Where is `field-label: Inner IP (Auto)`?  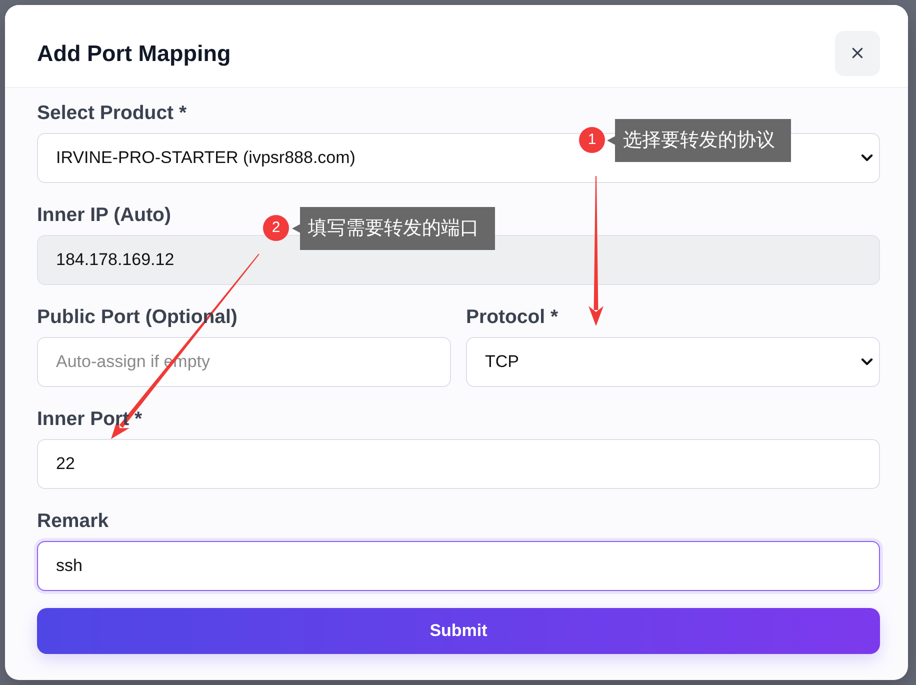 field-label: Inner IP (Auto) is located at coordinates (104, 215).